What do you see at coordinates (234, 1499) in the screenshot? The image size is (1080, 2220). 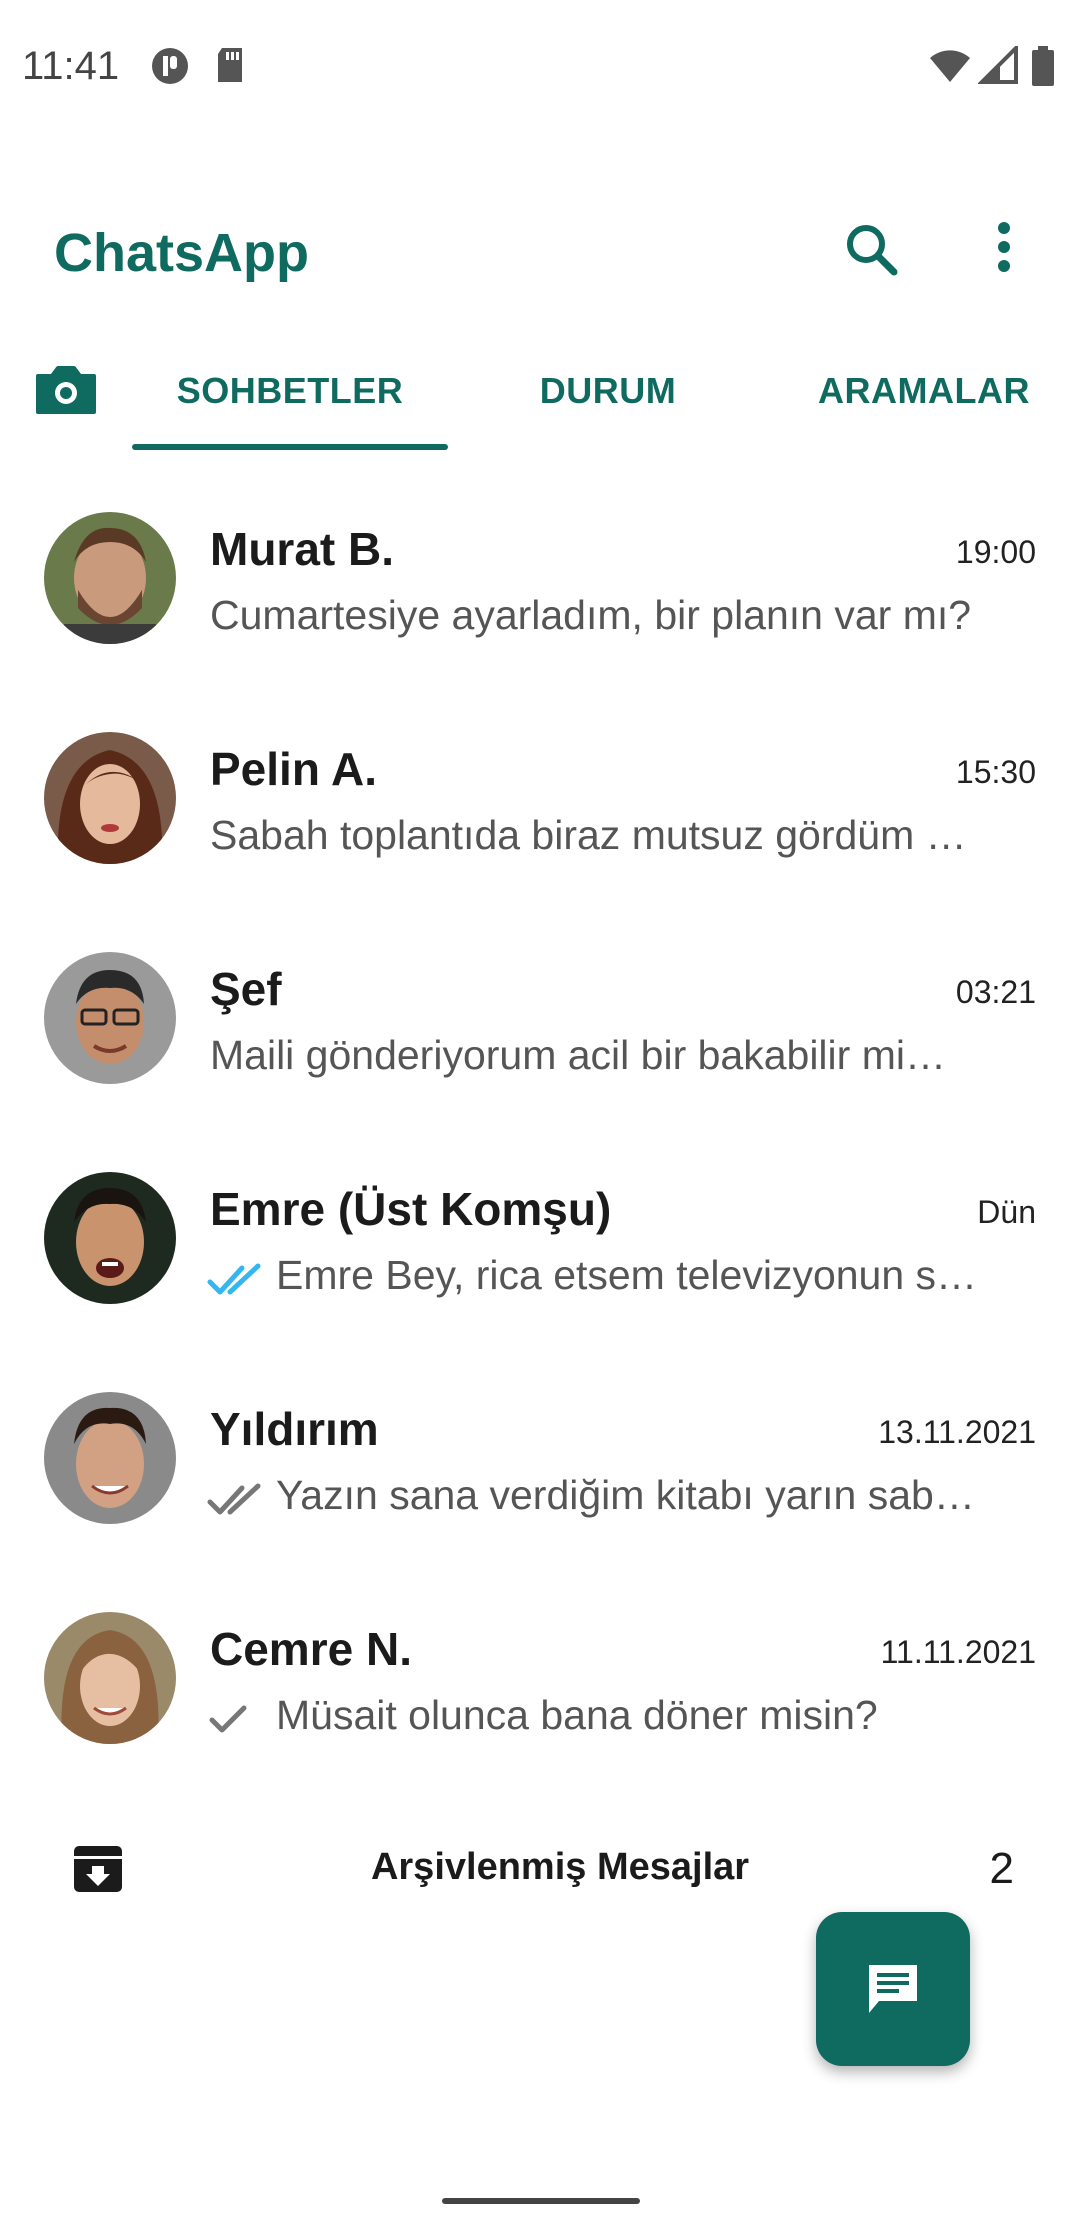 I see `double-check-icon` at bounding box center [234, 1499].